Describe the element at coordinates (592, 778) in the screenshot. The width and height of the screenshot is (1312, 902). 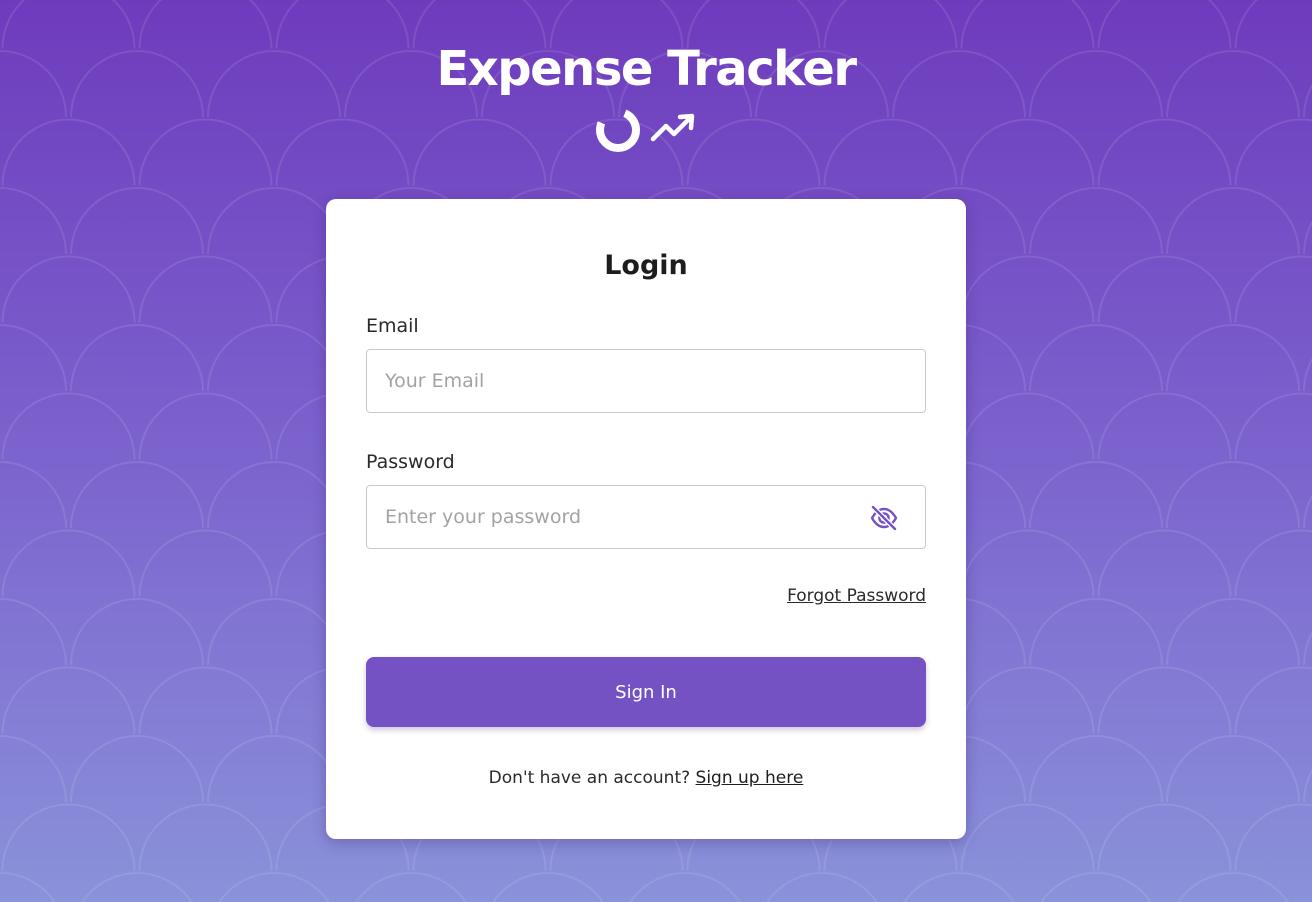
I see `signup-prompt: Don't have an account?` at that location.